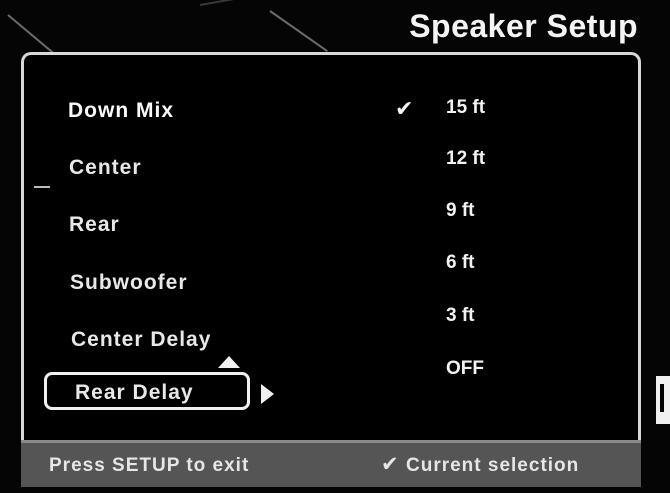 The image size is (670, 493). I want to click on menu-item-rear-delay: Rear Delay, so click(147, 391).